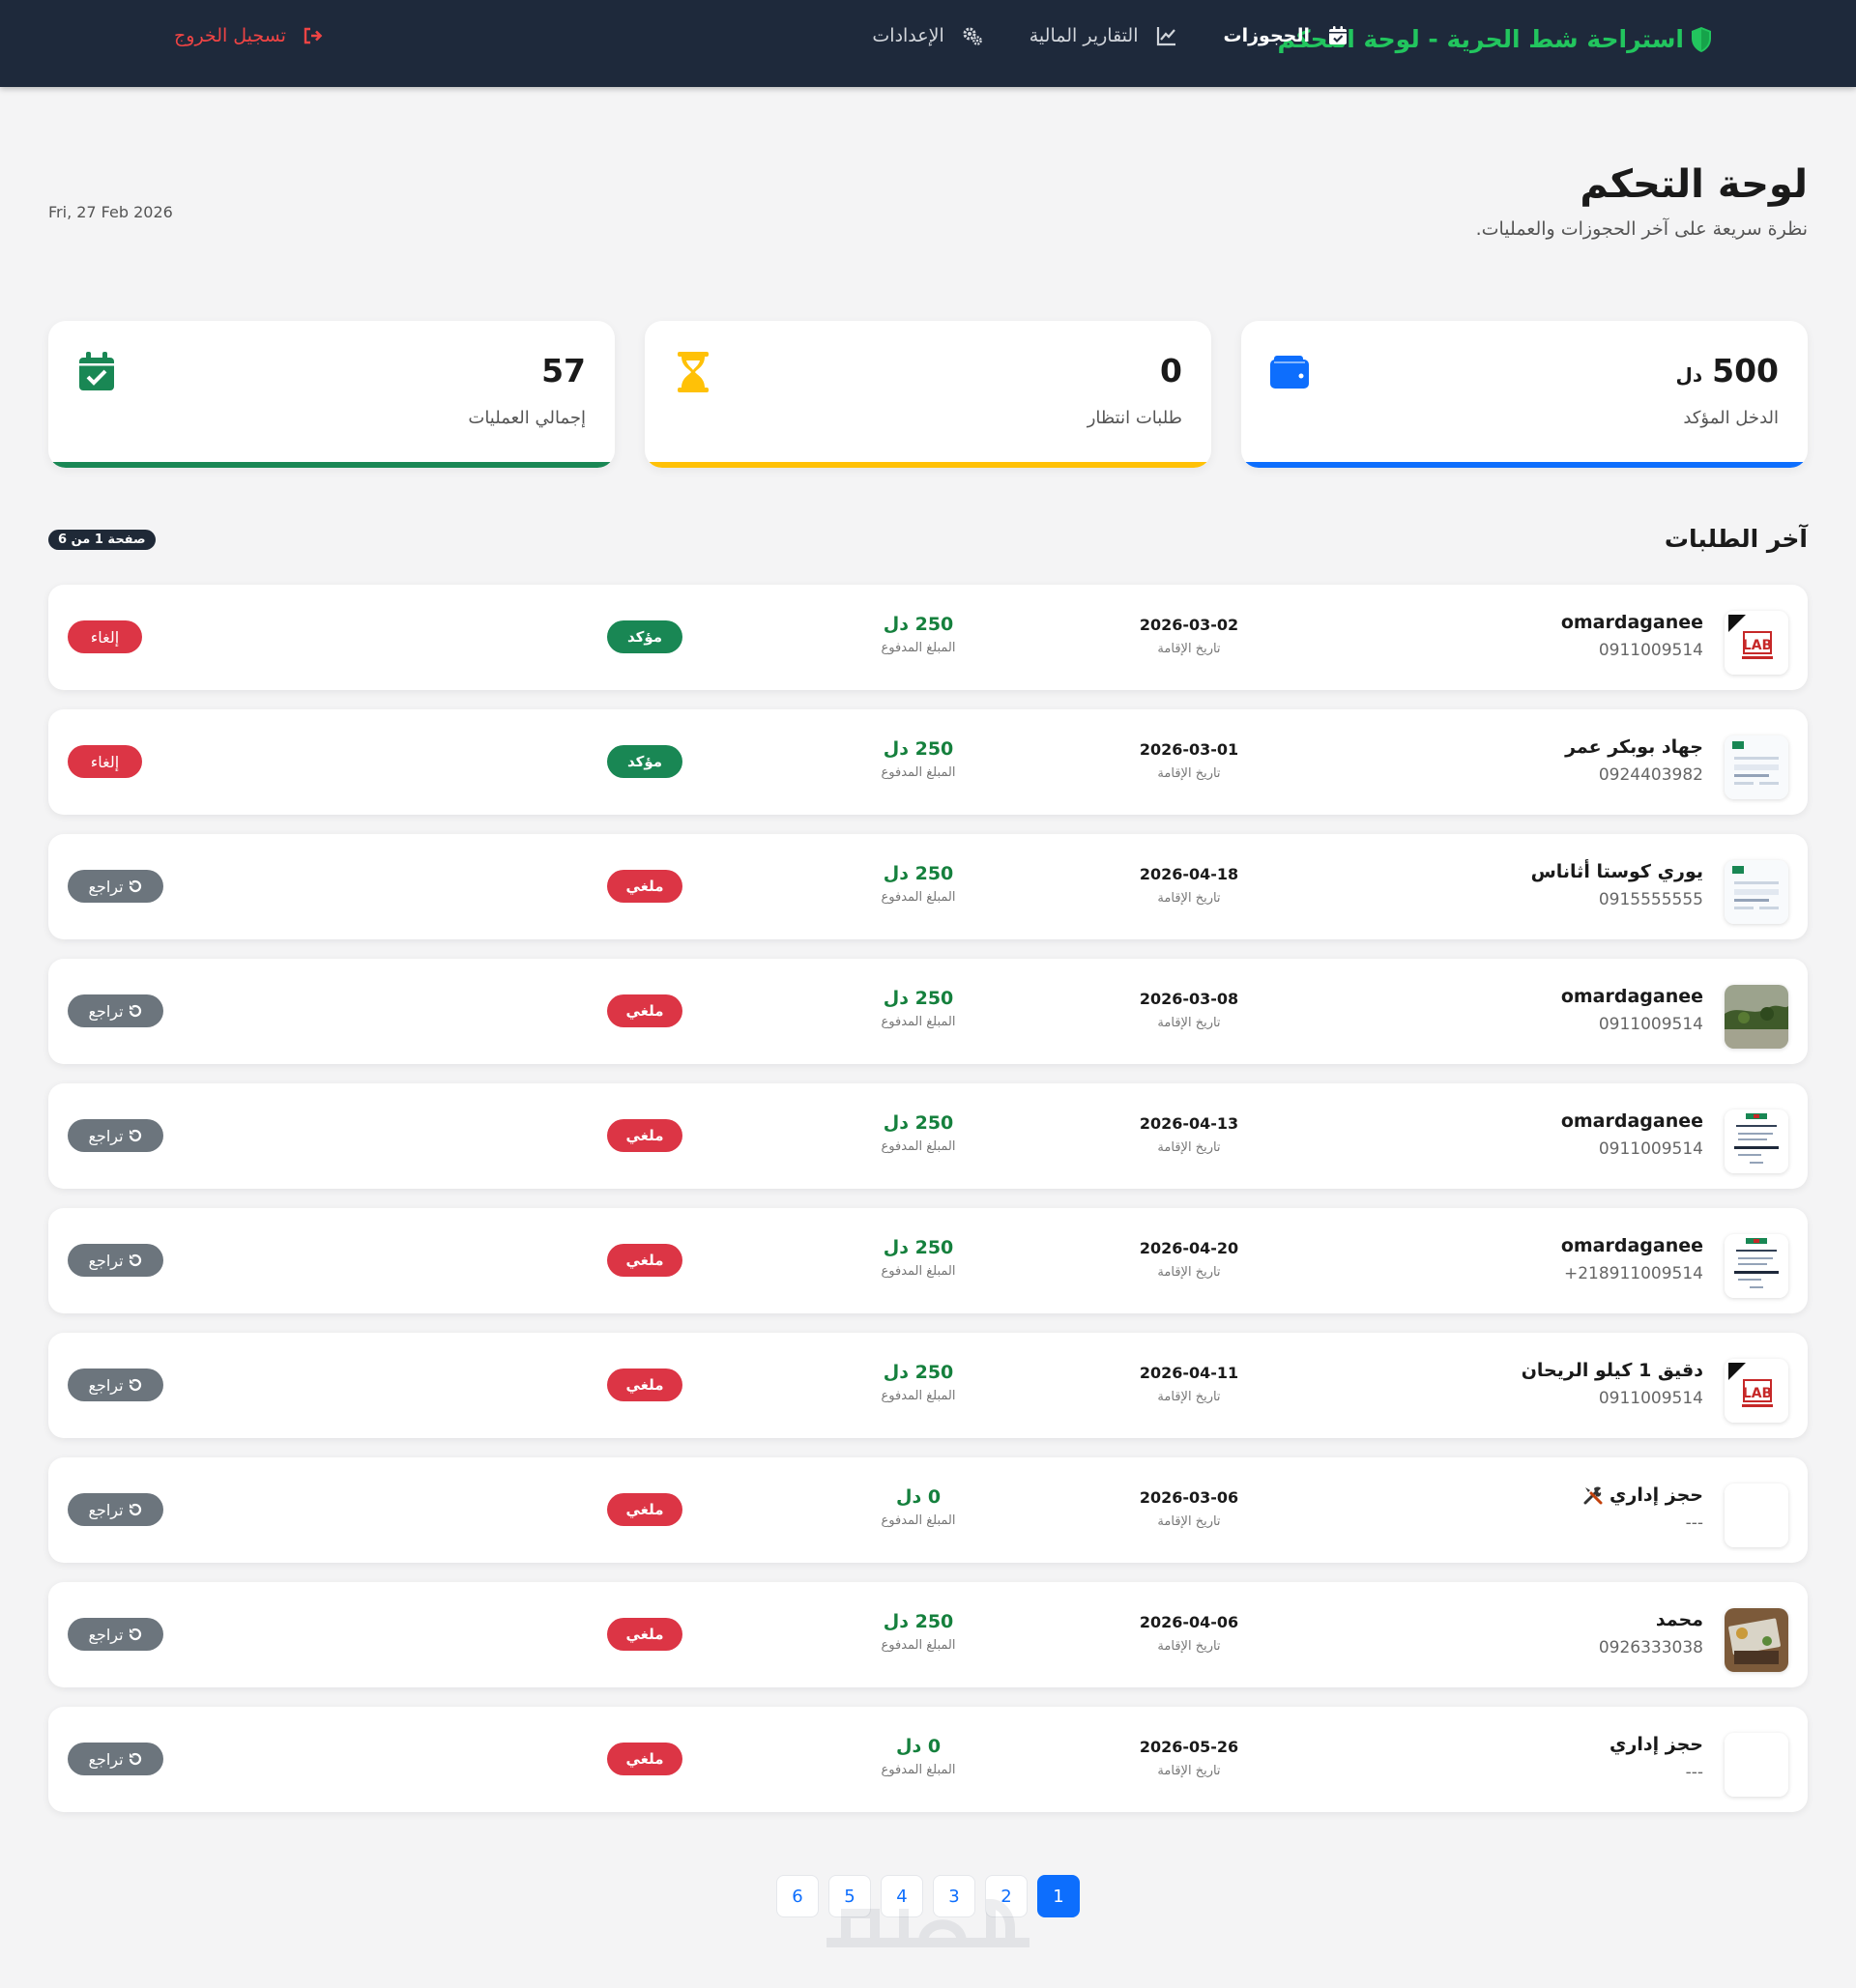 This screenshot has height=1988, width=1856. What do you see at coordinates (1524, 395) in the screenshot?
I see `stat-card-confirmed-income: 500 دل الدخل المؤكد` at bounding box center [1524, 395].